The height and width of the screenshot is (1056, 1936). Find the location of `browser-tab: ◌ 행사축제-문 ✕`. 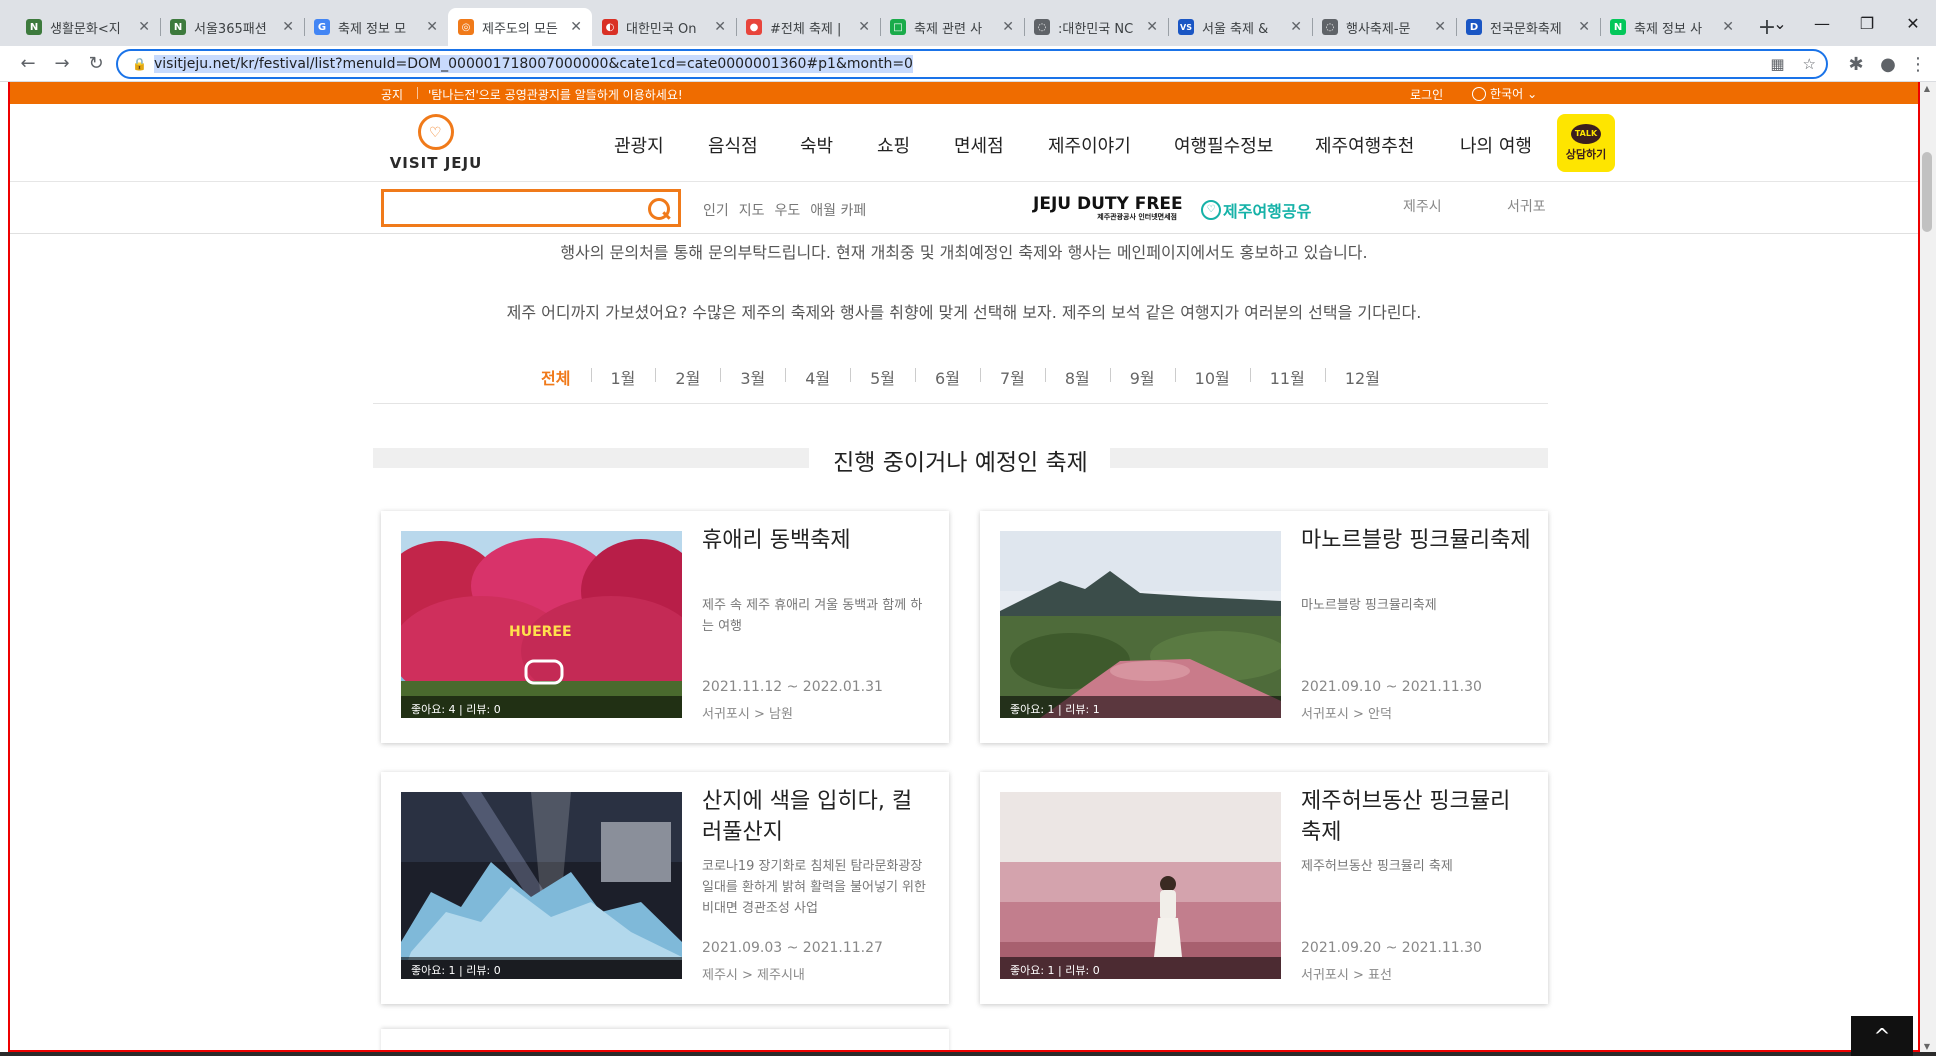

browser-tab: ◌ 행사축제-문 ✕ is located at coordinates (1384, 27).